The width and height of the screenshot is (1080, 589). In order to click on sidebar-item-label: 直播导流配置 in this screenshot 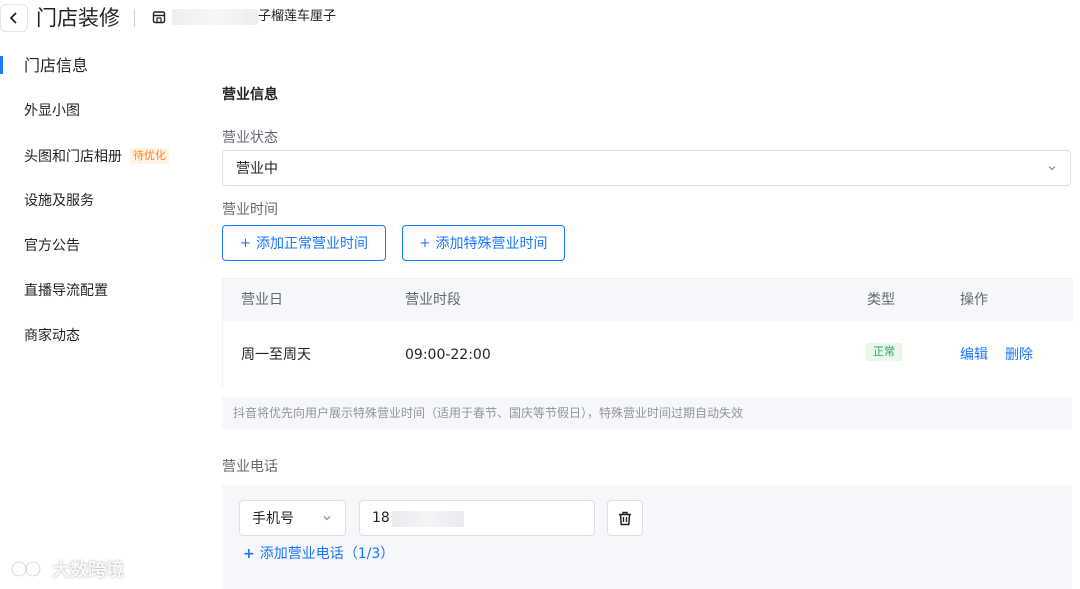, I will do `click(66, 291)`.